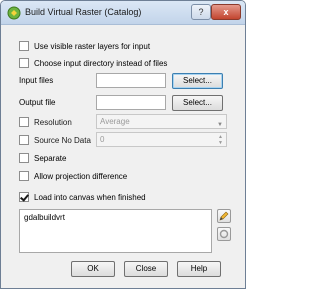 Image resolution: width=320 pixels, height=289 pixels. What do you see at coordinates (220, 125) in the screenshot?
I see `chevron-down-icon: ▼` at bounding box center [220, 125].